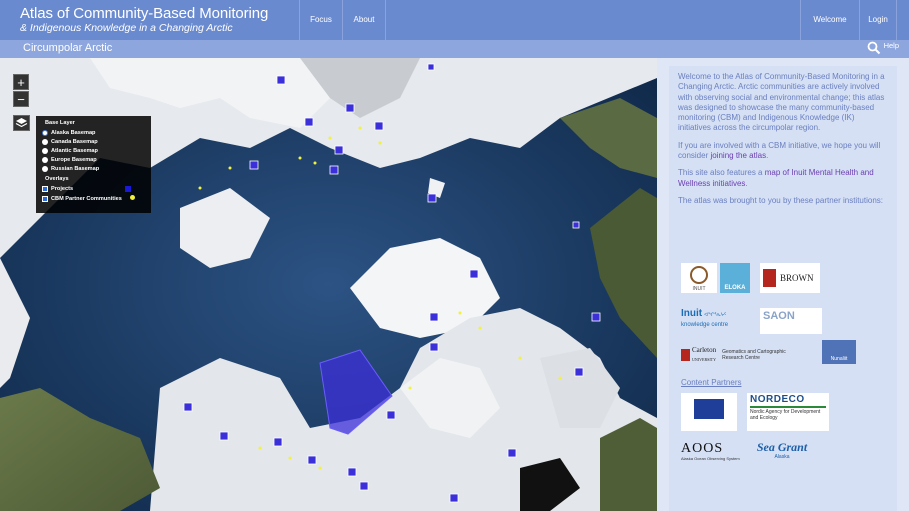  What do you see at coordinates (710, 459) in the screenshot?
I see `aoos-sub: Alaska Ocean Observing System` at bounding box center [710, 459].